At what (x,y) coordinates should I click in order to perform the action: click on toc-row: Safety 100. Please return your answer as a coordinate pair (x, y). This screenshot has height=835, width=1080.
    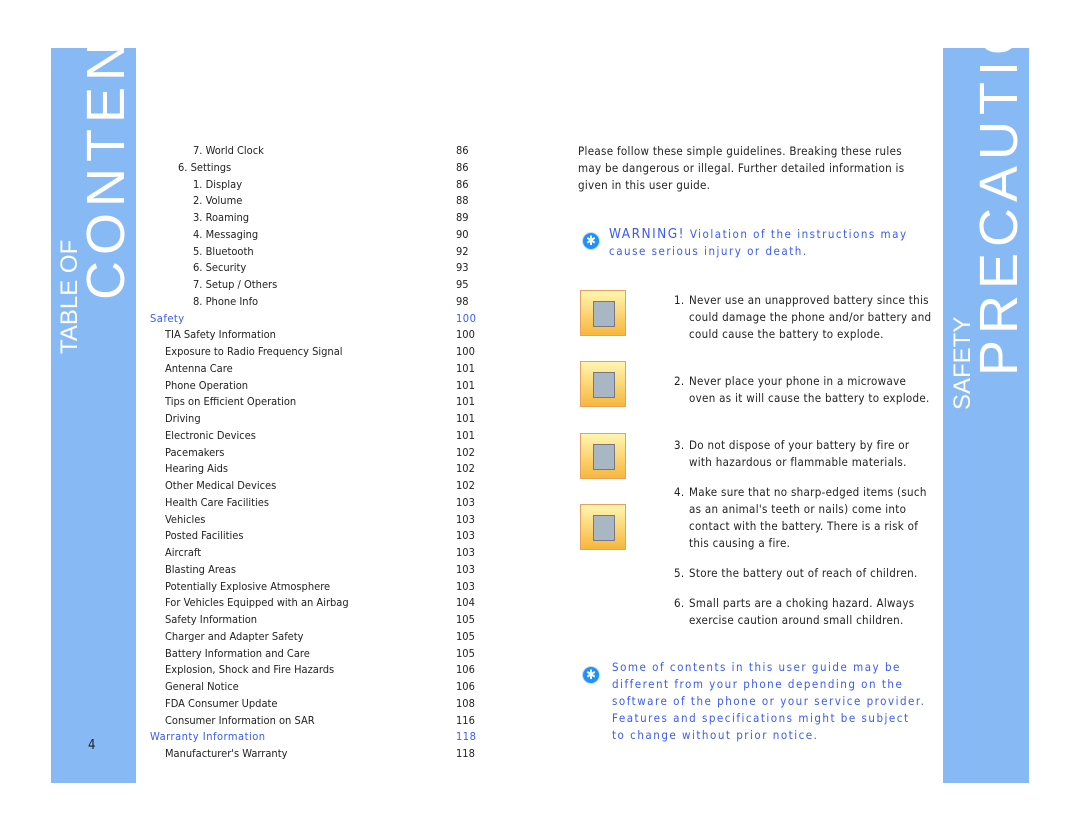
    Looking at the image, I should click on (315, 319).